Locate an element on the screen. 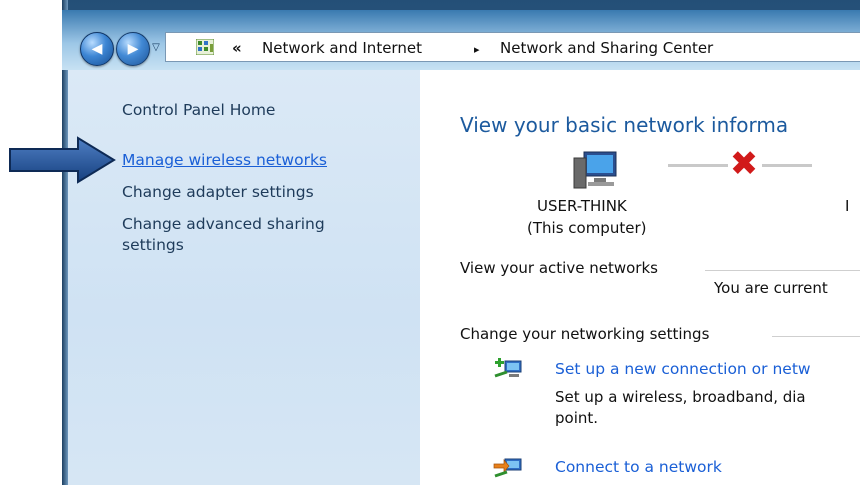 This screenshot has height=485, width=860. recent-pages-dropdown: ▽ is located at coordinates (156, 48).